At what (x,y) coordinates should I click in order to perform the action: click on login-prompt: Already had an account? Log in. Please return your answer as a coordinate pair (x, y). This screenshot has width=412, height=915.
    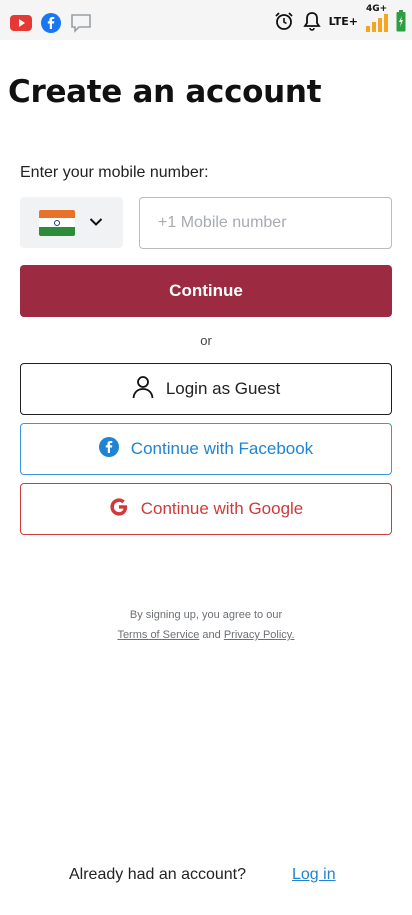
    Looking at the image, I should click on (206, 878).